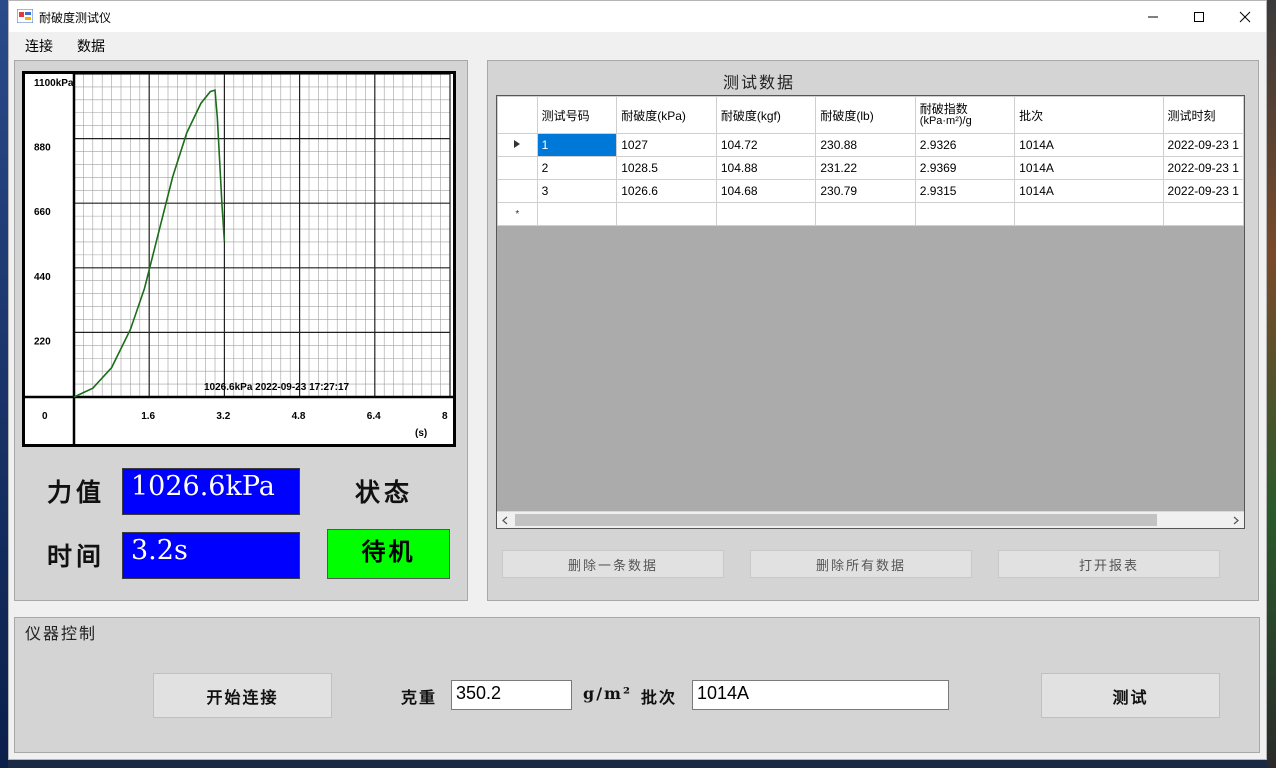  Describe the element at coordinates (25, 16) in the screenshot. I see `app-icon` at that location.